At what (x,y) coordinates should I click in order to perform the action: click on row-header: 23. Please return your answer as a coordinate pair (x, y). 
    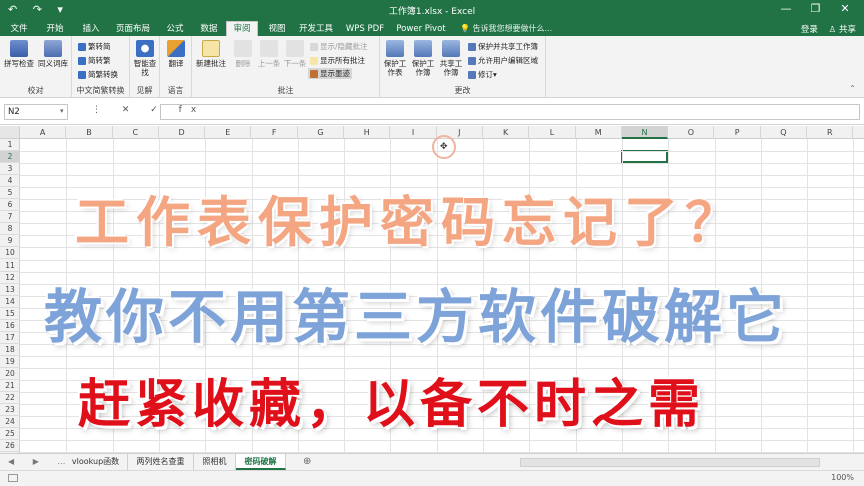
    Looking at the image, I should click on (10, 410).